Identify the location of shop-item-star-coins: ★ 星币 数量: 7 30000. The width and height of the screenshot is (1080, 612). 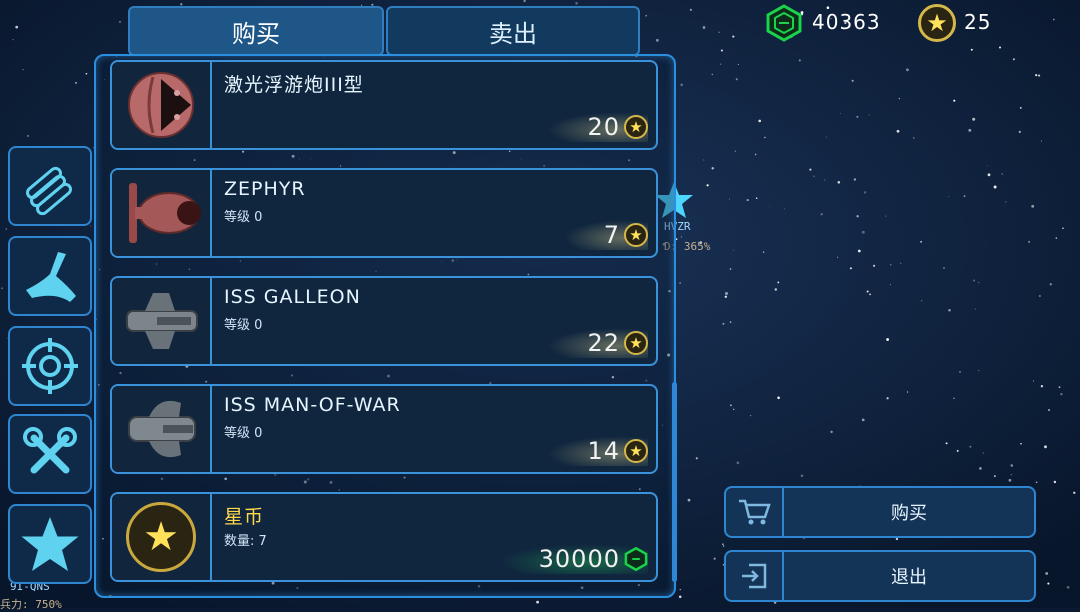
(384, 537).